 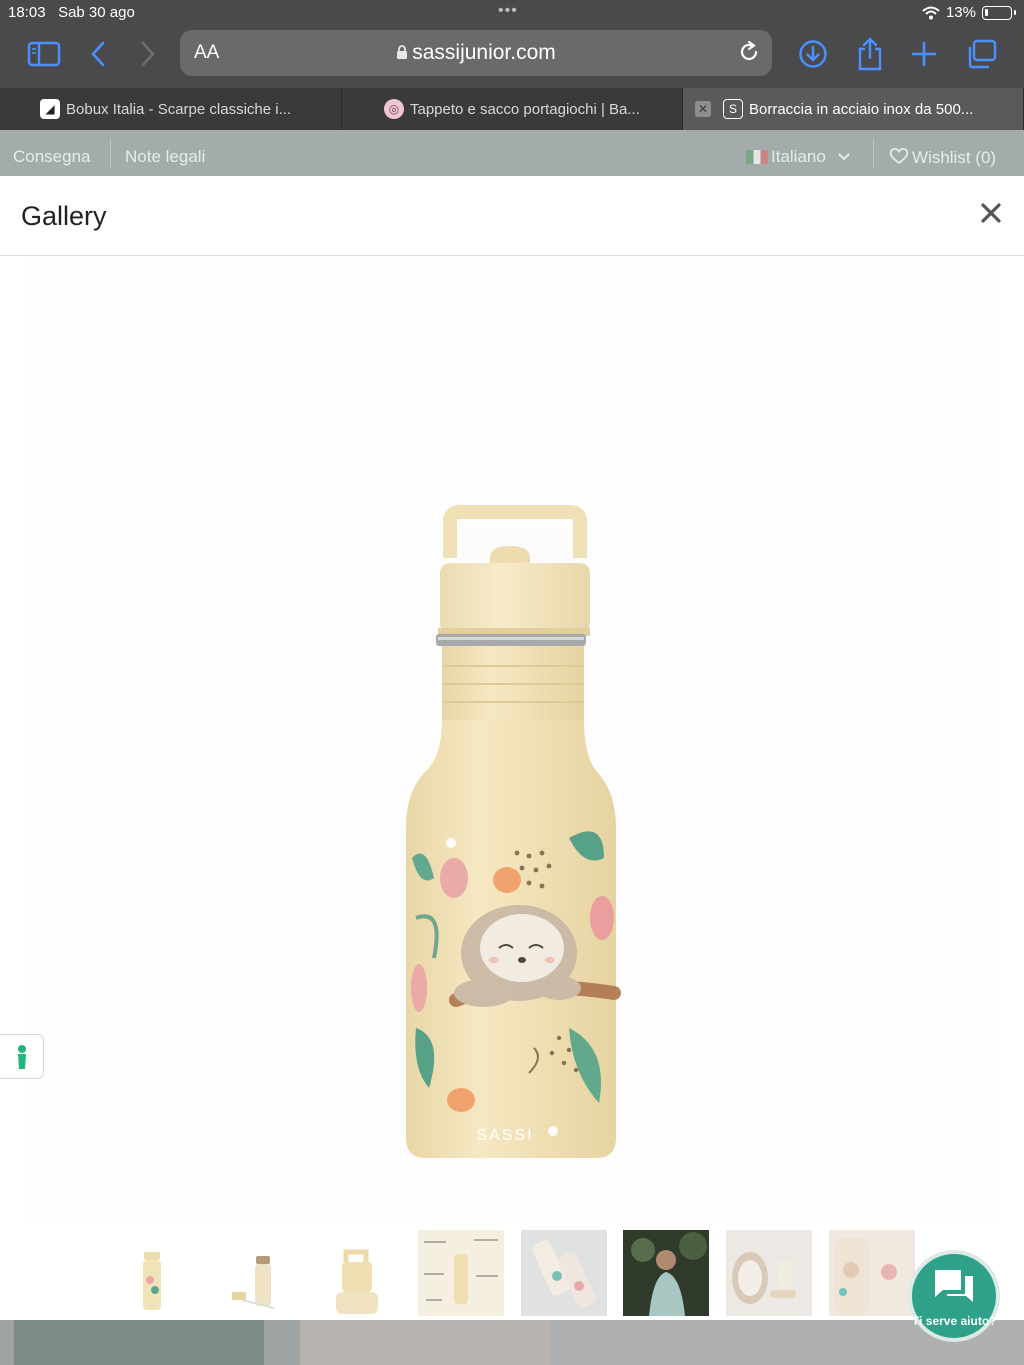 What do you see at coordinates (148, 54) in the screenshot?
I see `forward-icon` at bounding box center [148, 54].